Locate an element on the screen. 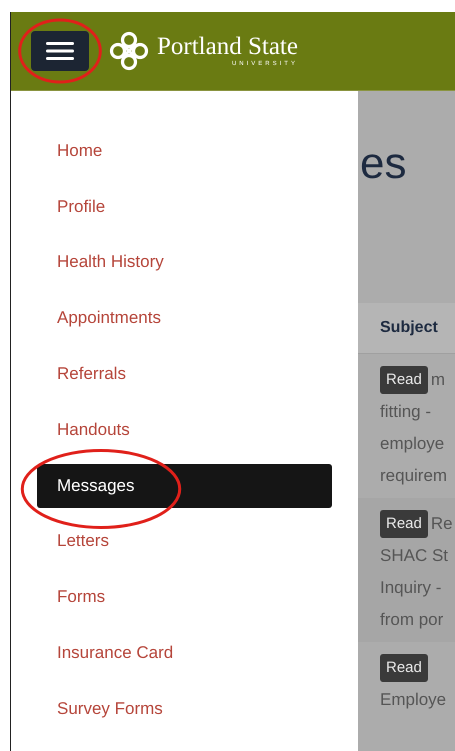  subject-text: from por is located at coordinates (412, 620).